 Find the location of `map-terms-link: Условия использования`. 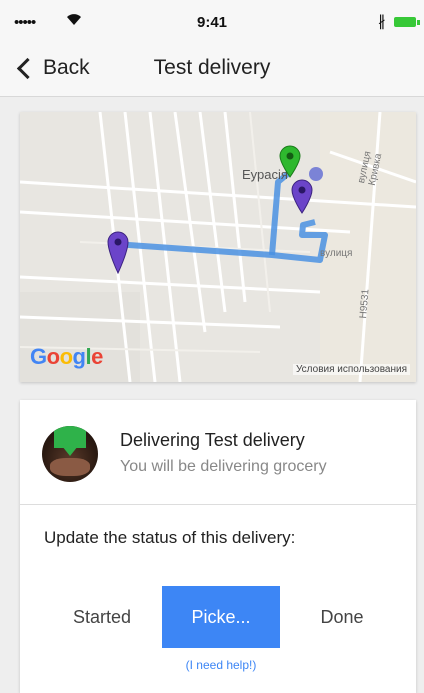

map-terms-link: Условия использования is located at coordinates (351, 369).